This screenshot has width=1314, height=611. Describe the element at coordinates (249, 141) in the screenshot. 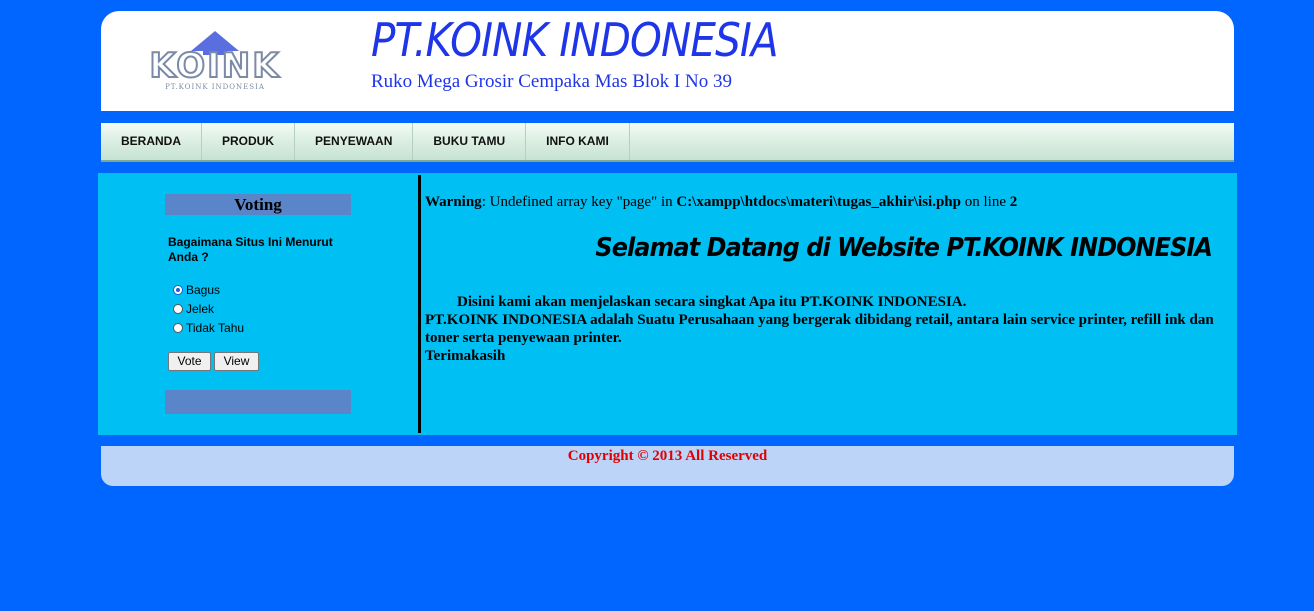

I see `nav-item-produk: PRODUK` at that location.